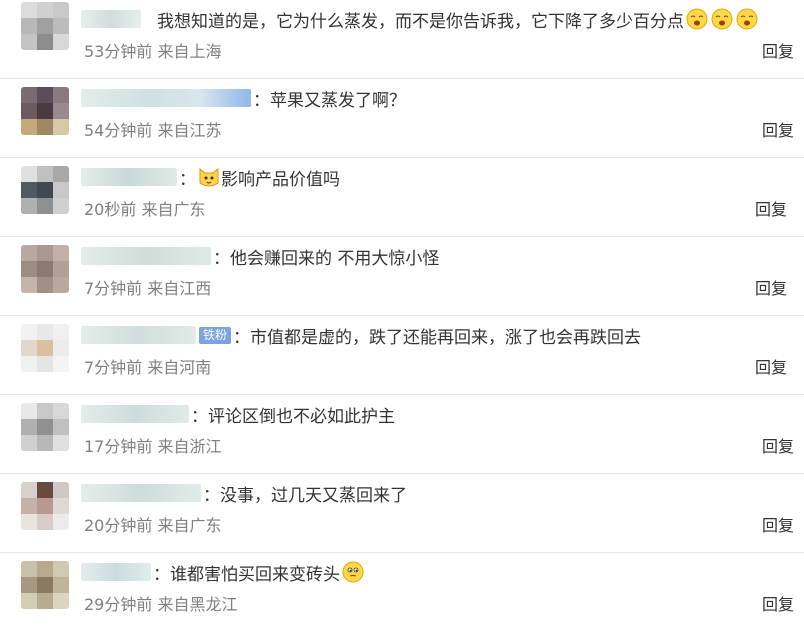 The width and height of the screenshot is (804, 632). Describe the element at coordinates (280, 179) in the screenshot. I see `comment-text: 影响产品价值吗` at that location.